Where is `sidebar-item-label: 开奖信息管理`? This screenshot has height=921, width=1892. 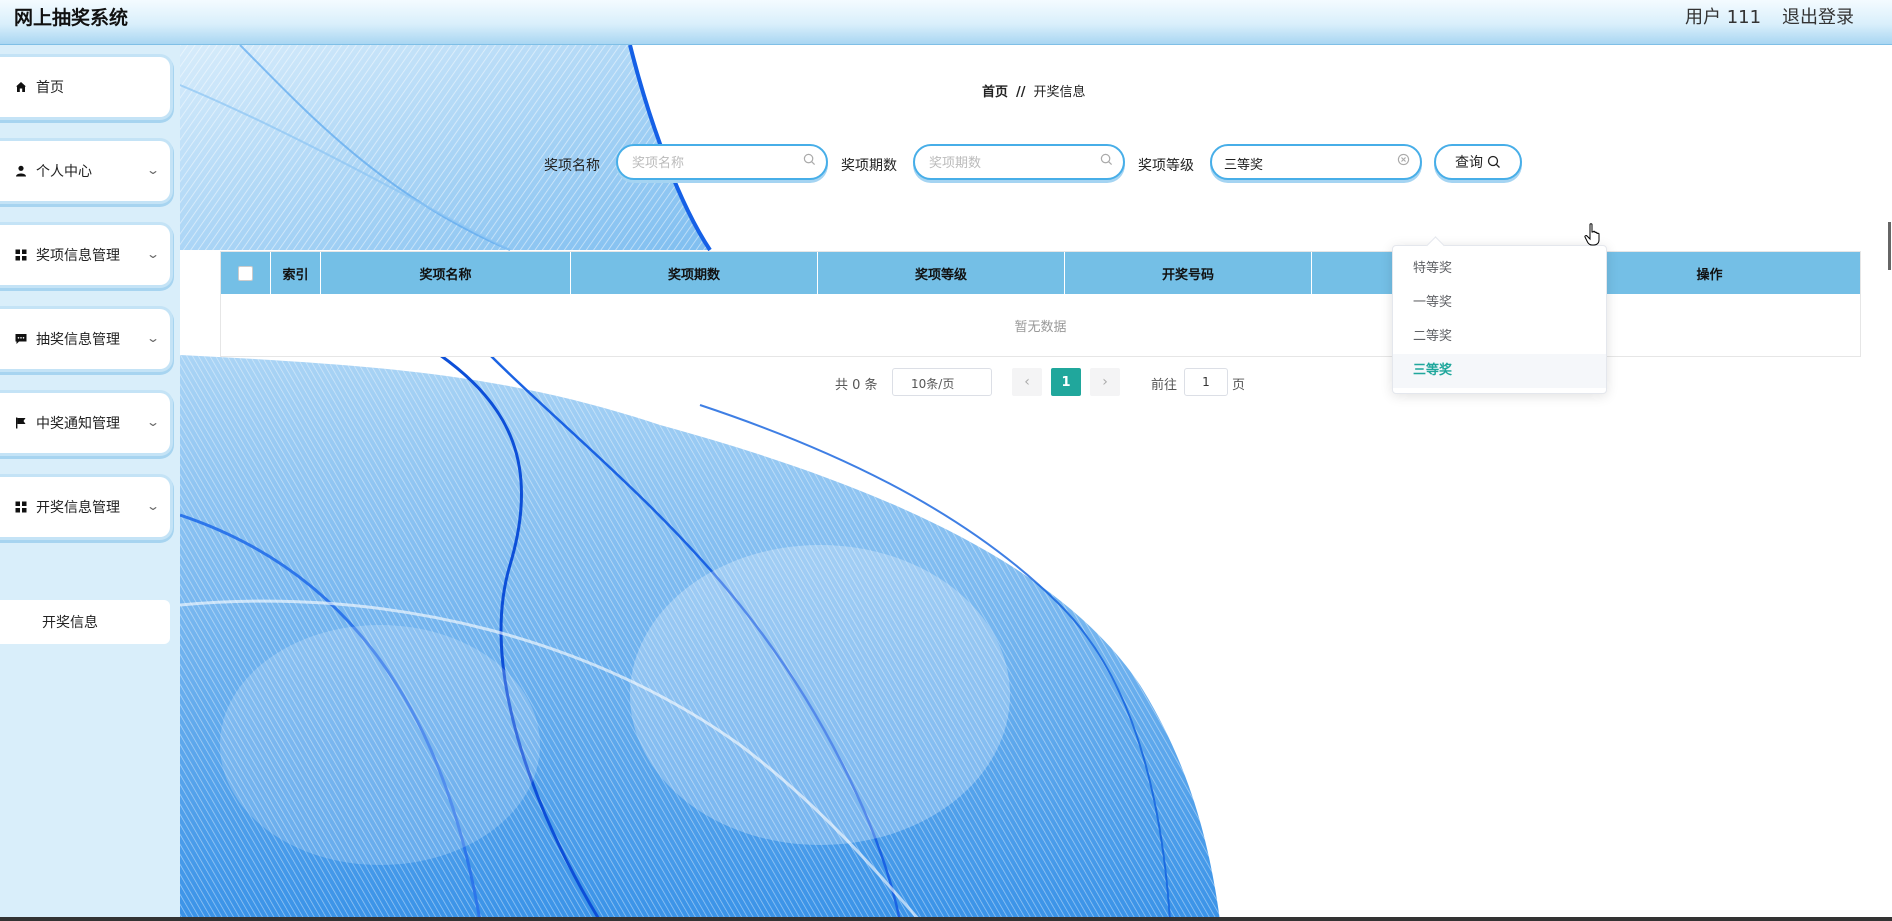 sidebar-item-label: 开奖信息管理 is located at coordinates (78, 508).